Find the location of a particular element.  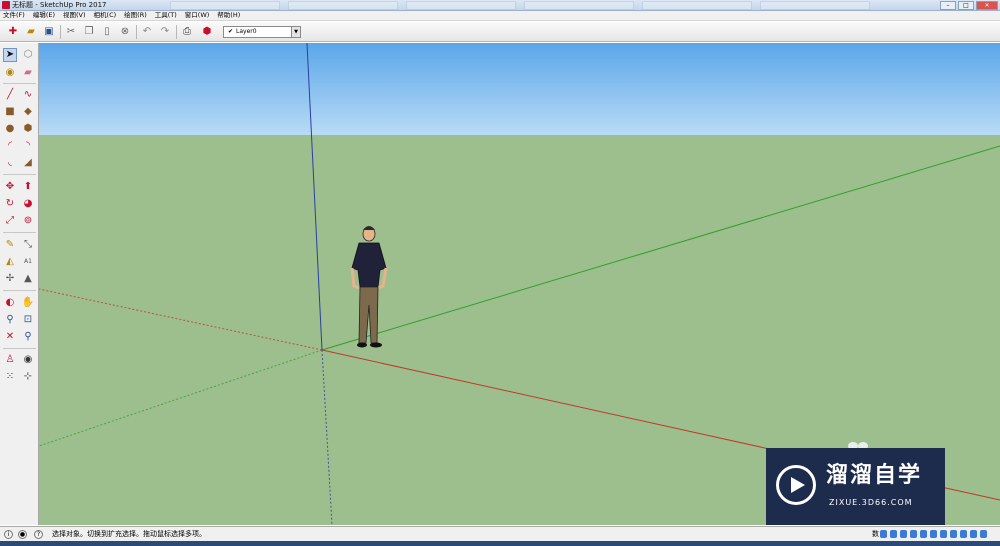

os-taskbar is located at coordinates (500, 543).